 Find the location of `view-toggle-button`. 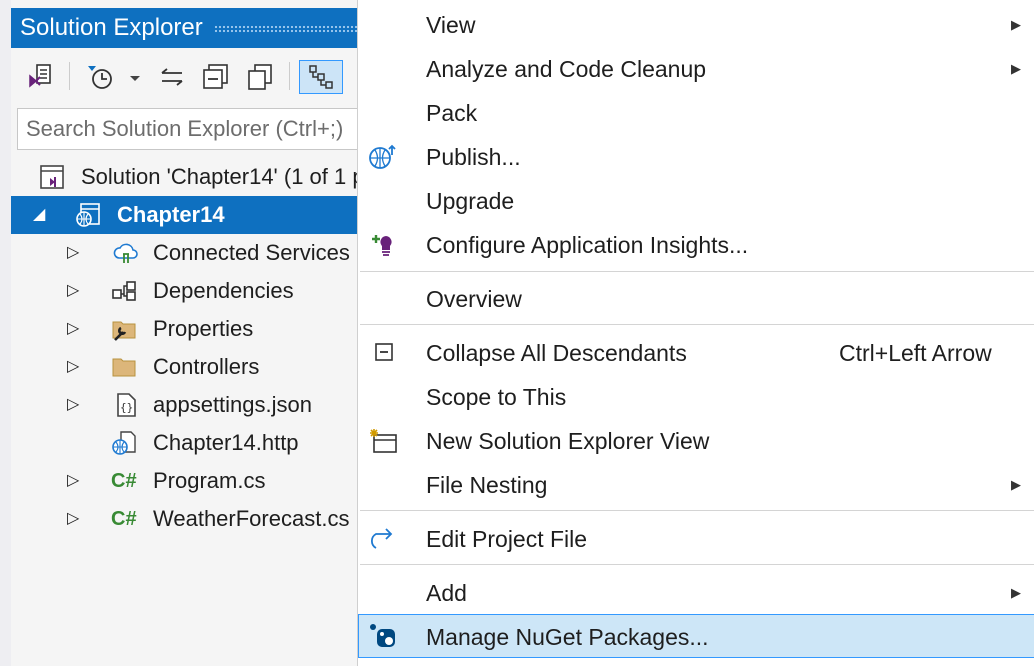

view-toggle-button is located at coordinates (321, 77).